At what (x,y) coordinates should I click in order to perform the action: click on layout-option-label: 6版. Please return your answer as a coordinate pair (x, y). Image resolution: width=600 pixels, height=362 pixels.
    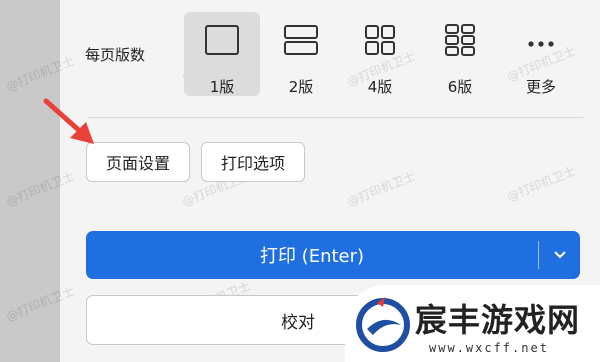
    Looking at the image, I should click on (460, 87).